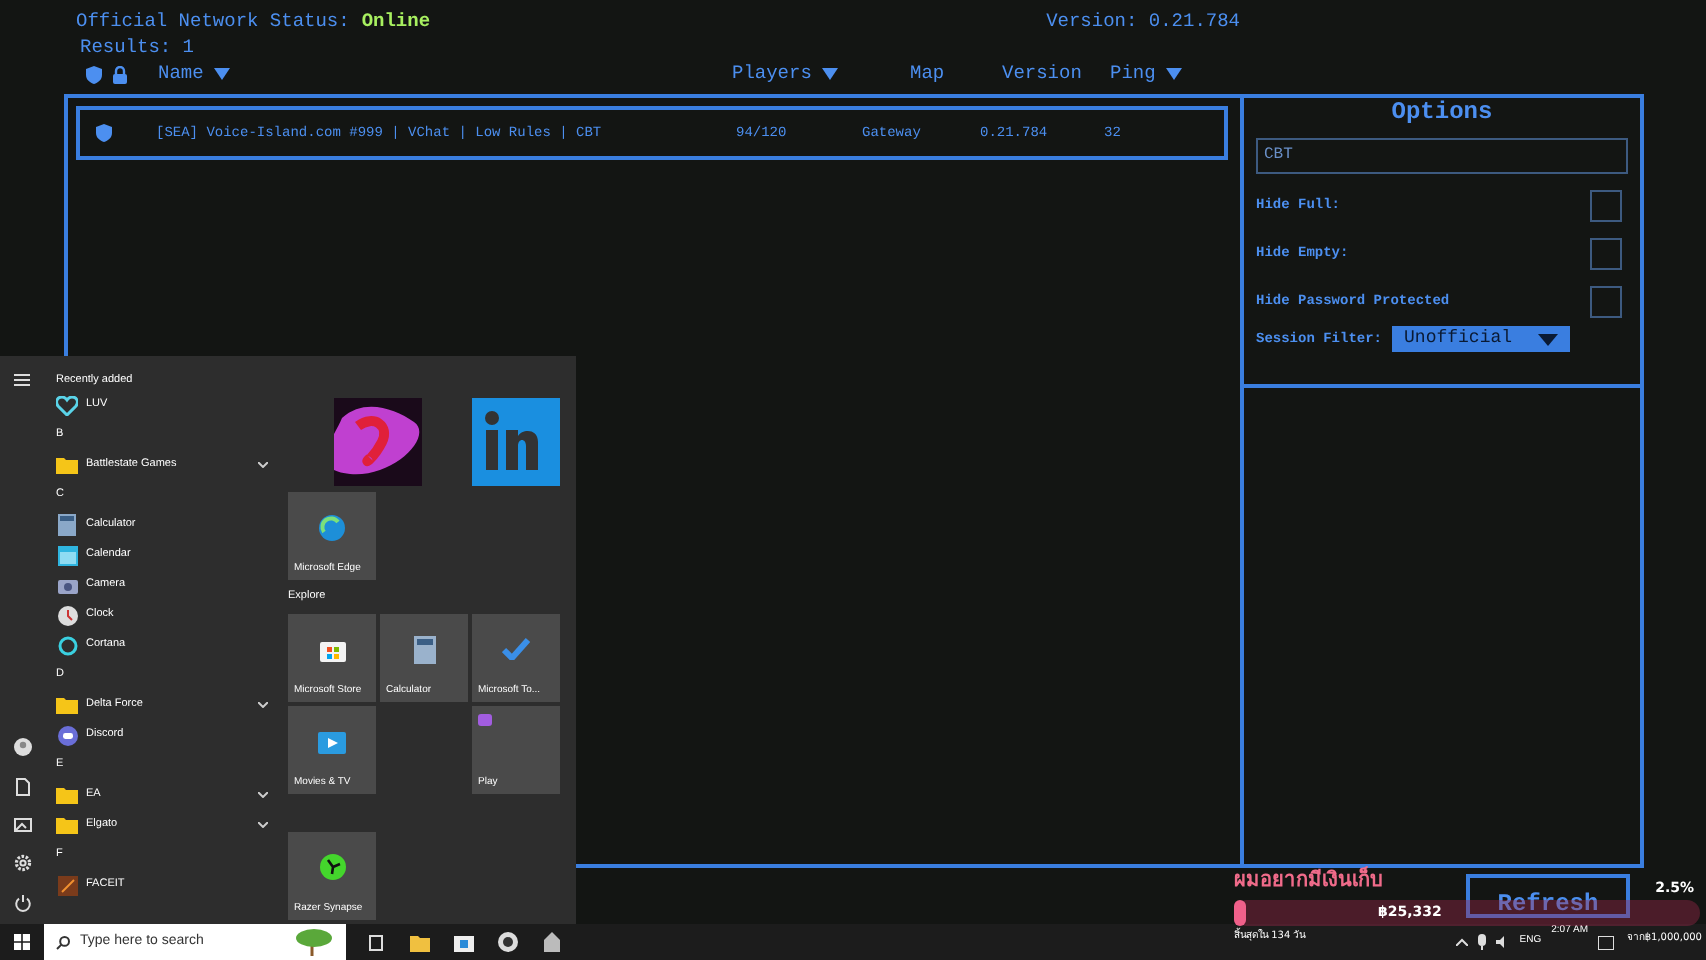  Describe the element at coordinates (63, 942) in the screenshot. I see `search-icon` at that location.